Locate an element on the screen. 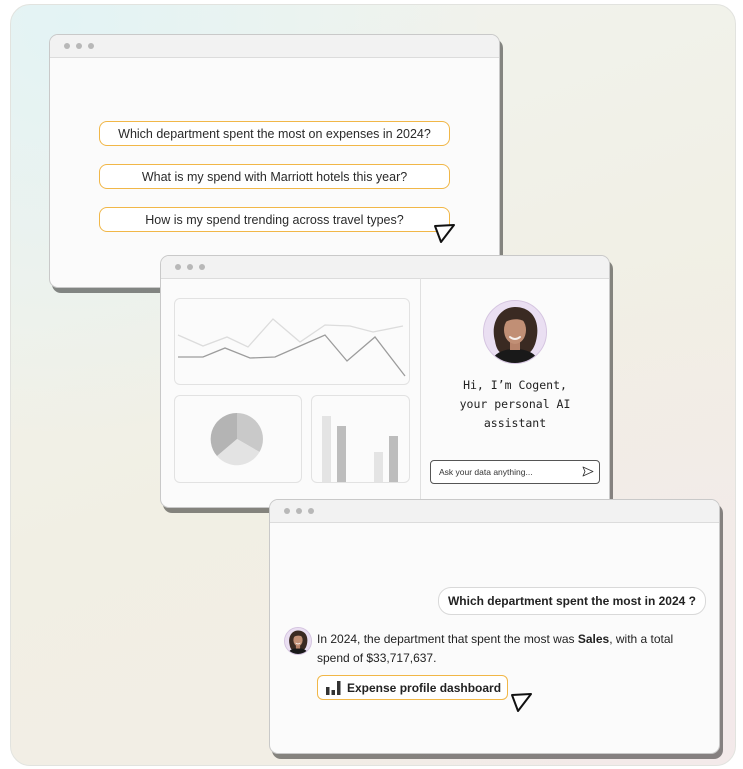  expense-dashboard-label: Expense profile dashboard is located at coordinates (424, 687).